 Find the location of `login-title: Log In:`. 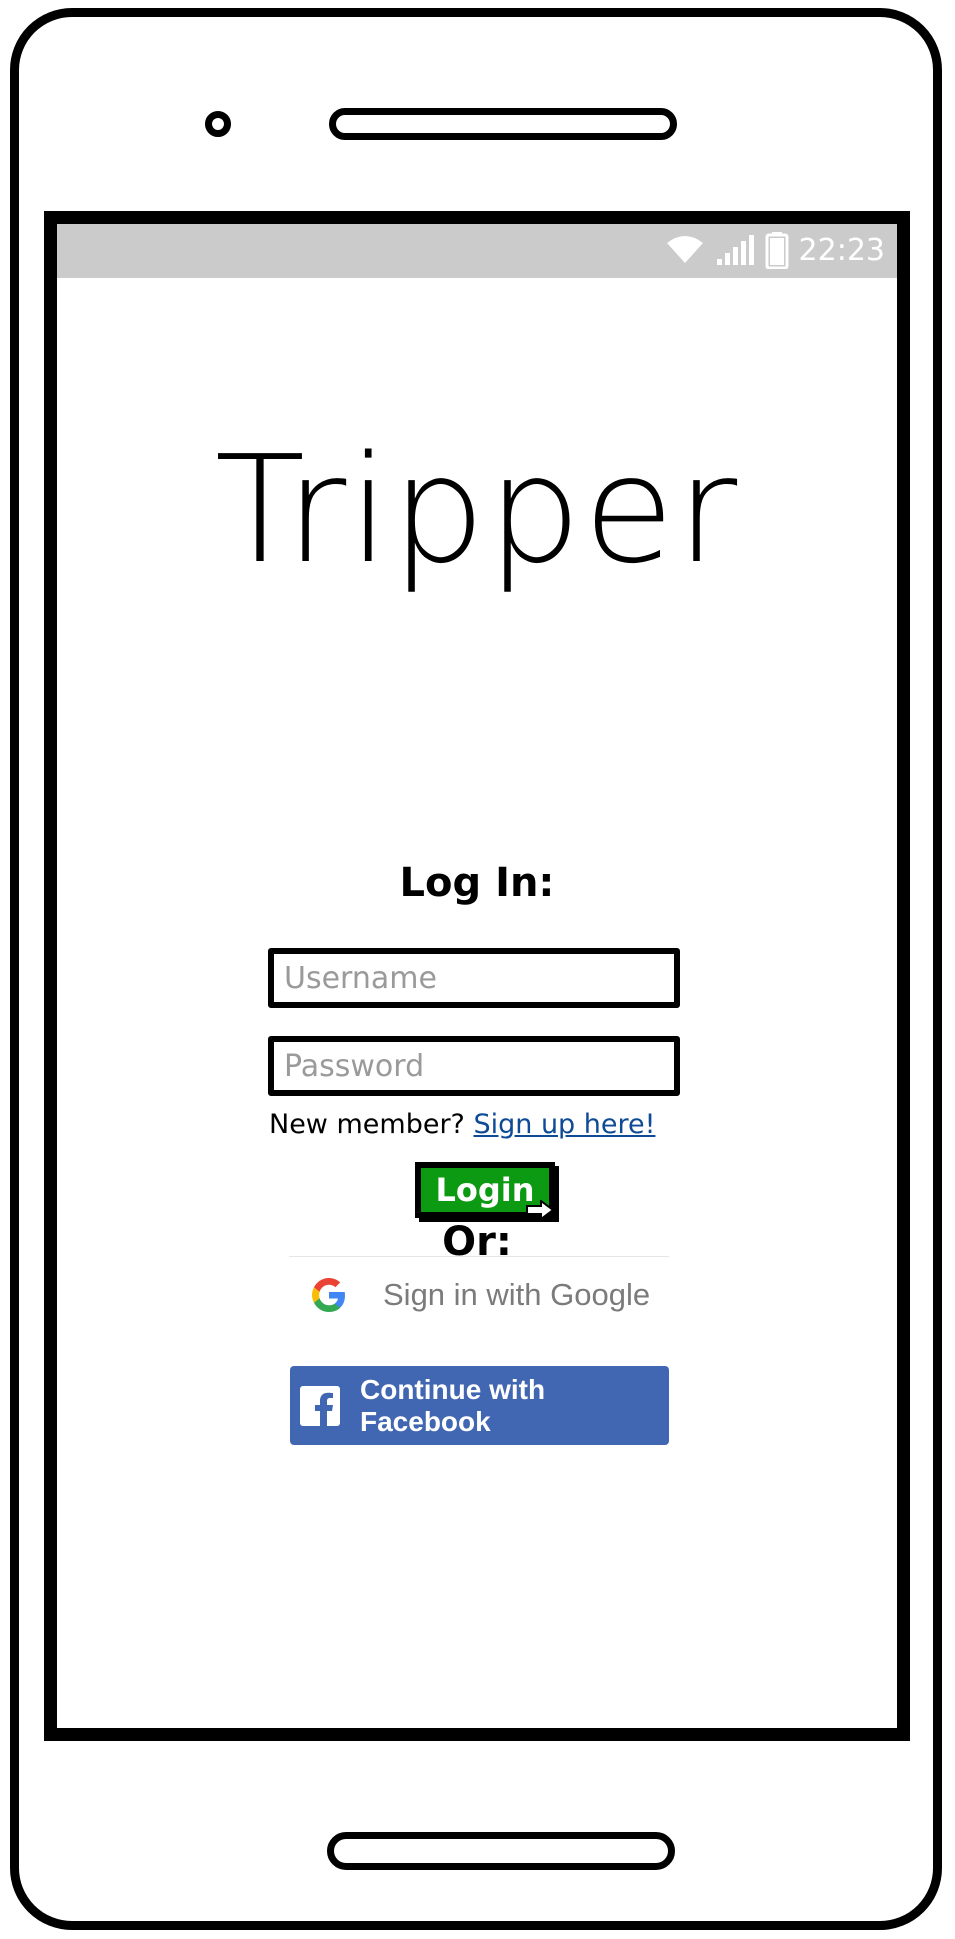

login-title: Log In: is located at coordinates (477, 883).